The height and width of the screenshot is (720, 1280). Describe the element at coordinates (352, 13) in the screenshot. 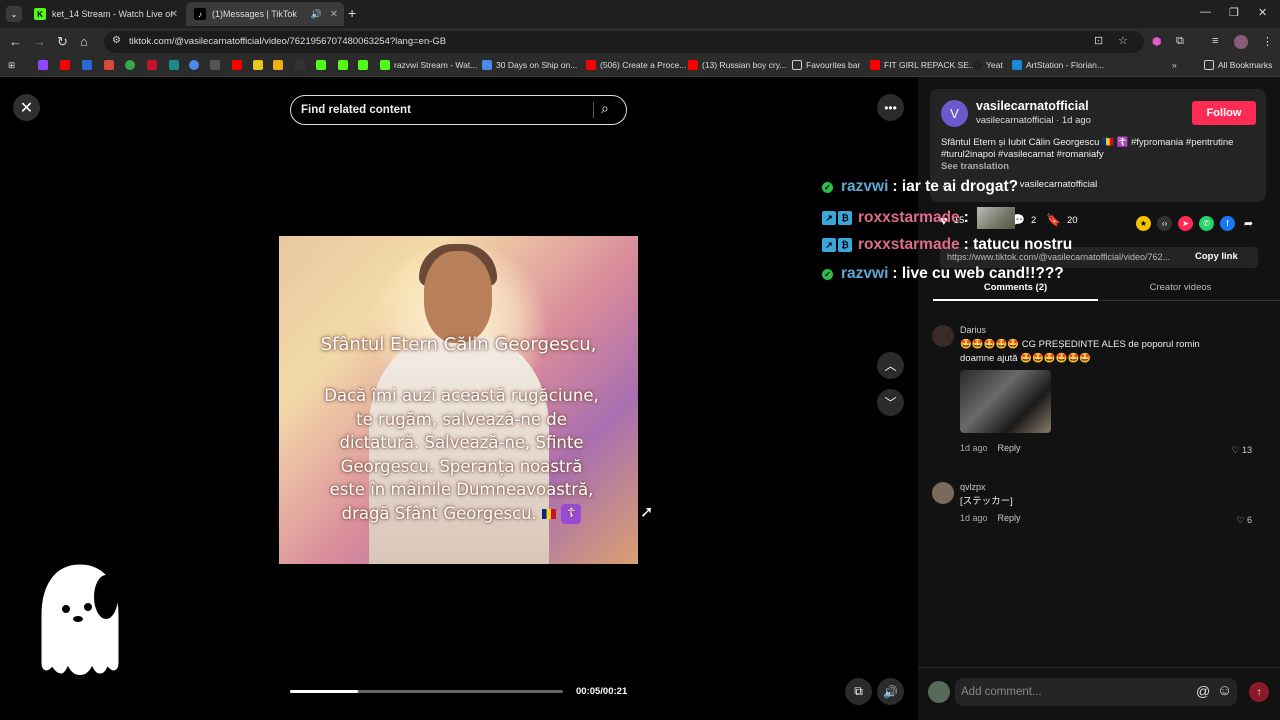

I see `new-tab-button: +` at that location.